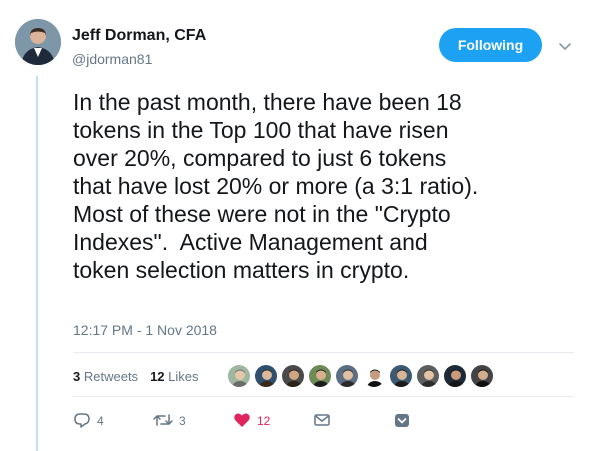  What do you see at coordinates (100, 421) in the screenshot?
I see `reply-count: 4` at bounding box center [100, 421].